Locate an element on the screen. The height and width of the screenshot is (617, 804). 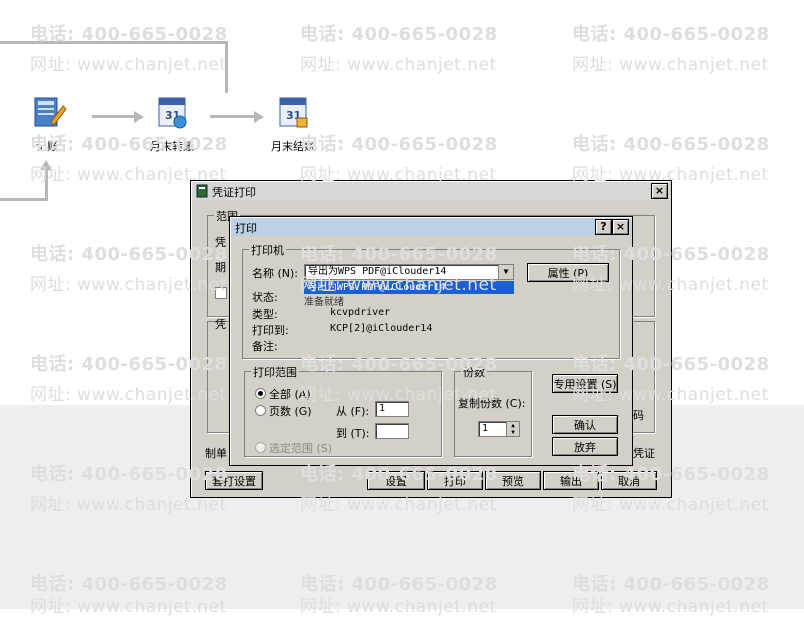
voucher-print-title: 凭证打印 is located at coordinates (234, 192).